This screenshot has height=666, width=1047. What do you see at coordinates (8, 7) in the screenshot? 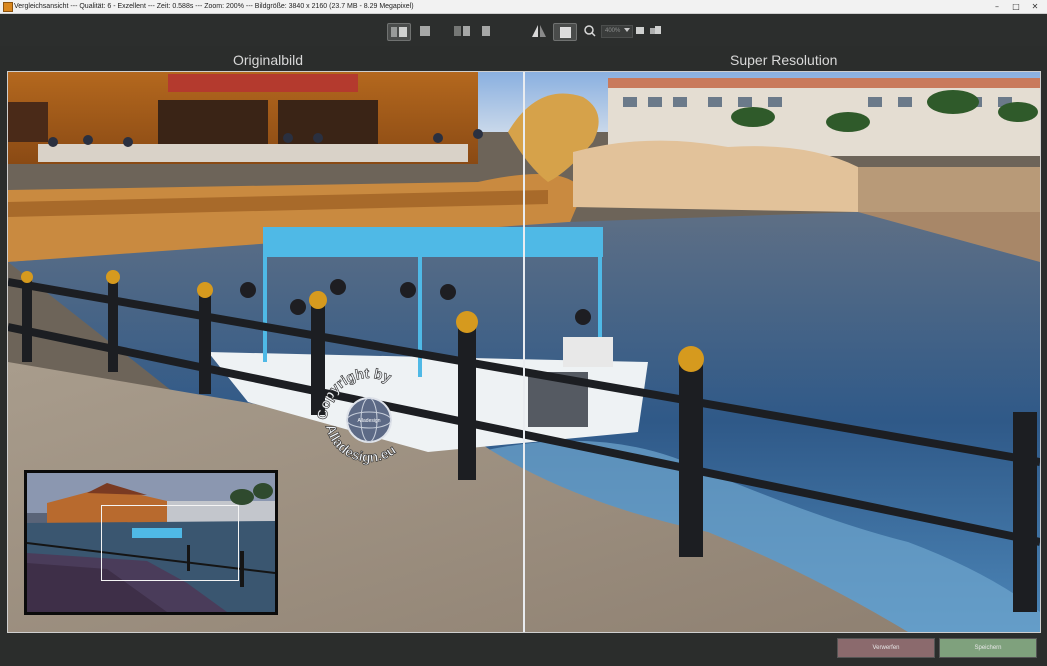
I see `app-icon` at bounding box center [8, 7].